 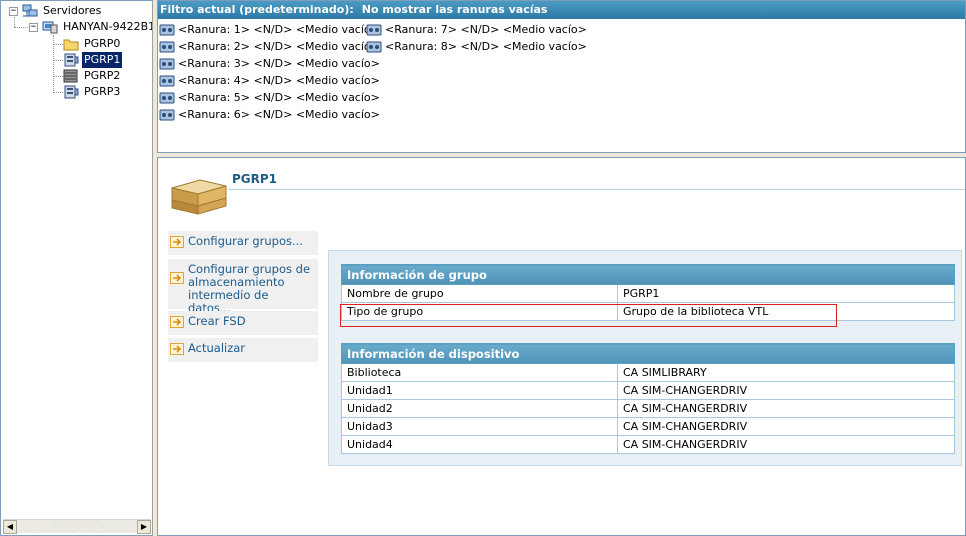 I want to click on tree-node-pgrp0: PGRP0, so click(x=92, y=44).